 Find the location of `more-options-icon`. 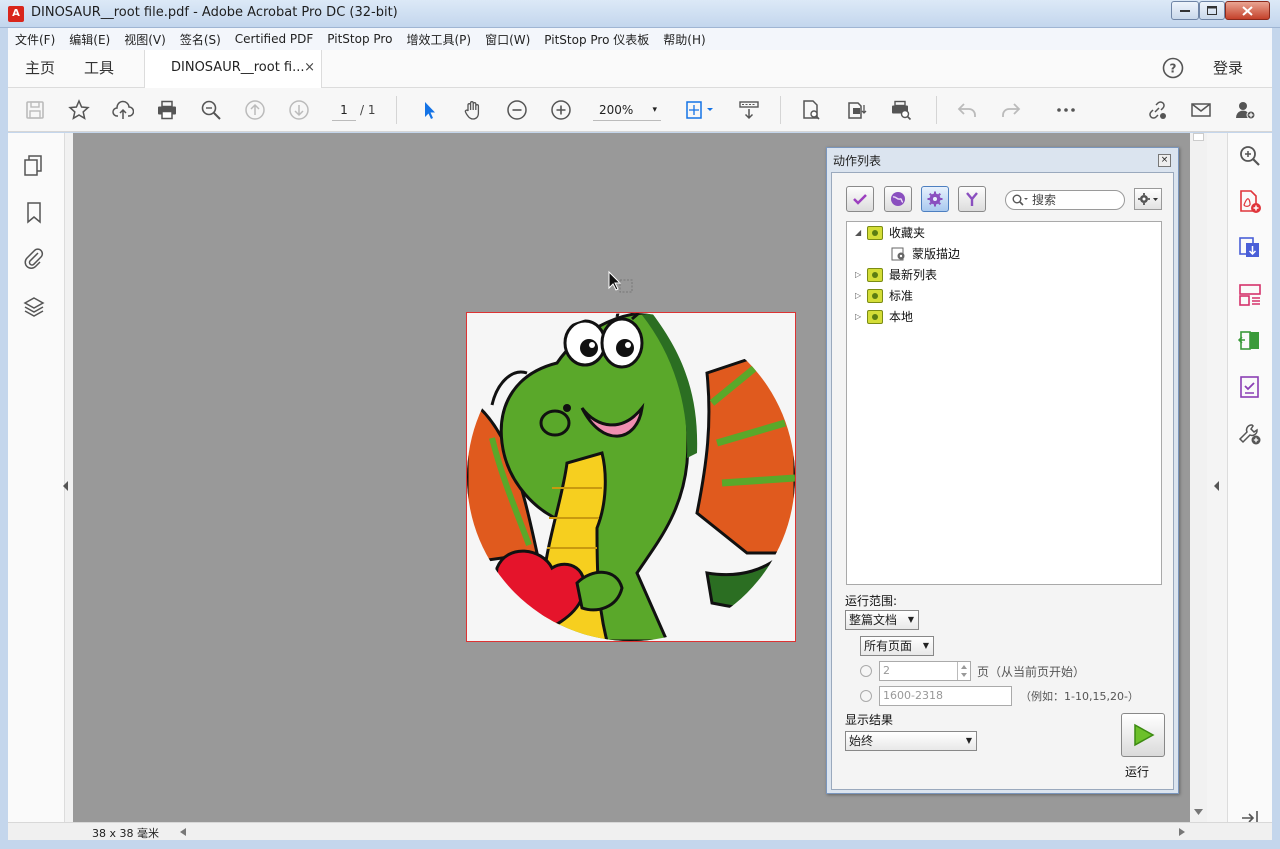

more-options-icon is located at coordinates (1066, 110).